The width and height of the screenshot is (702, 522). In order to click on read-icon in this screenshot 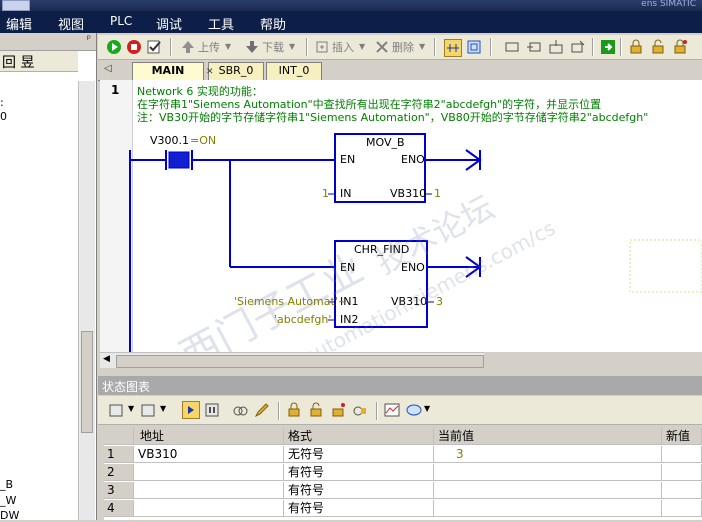, I will do `click(240, 410)`.